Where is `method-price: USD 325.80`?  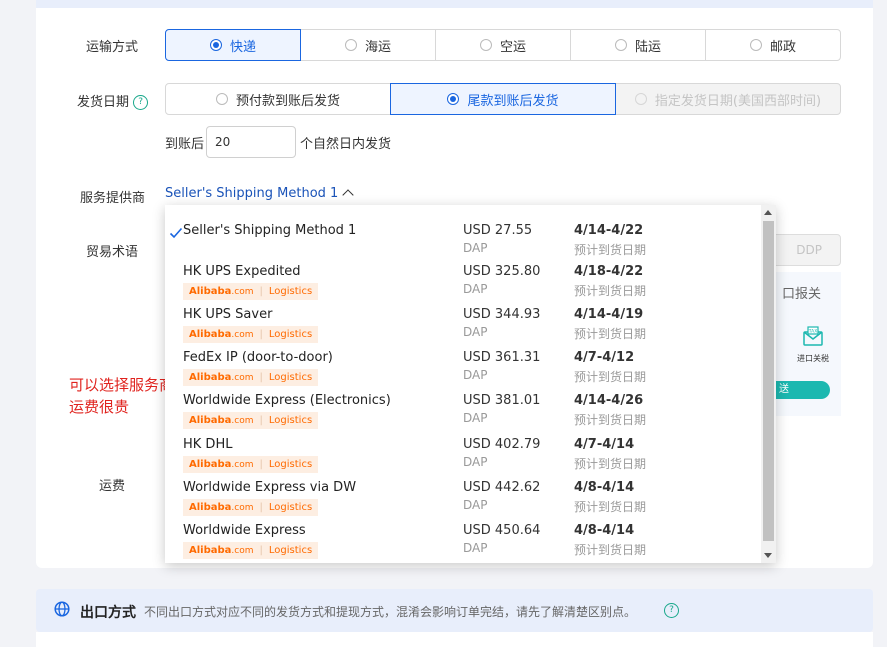
method-price: USD 325.80 is located at coordinates (502, 271).